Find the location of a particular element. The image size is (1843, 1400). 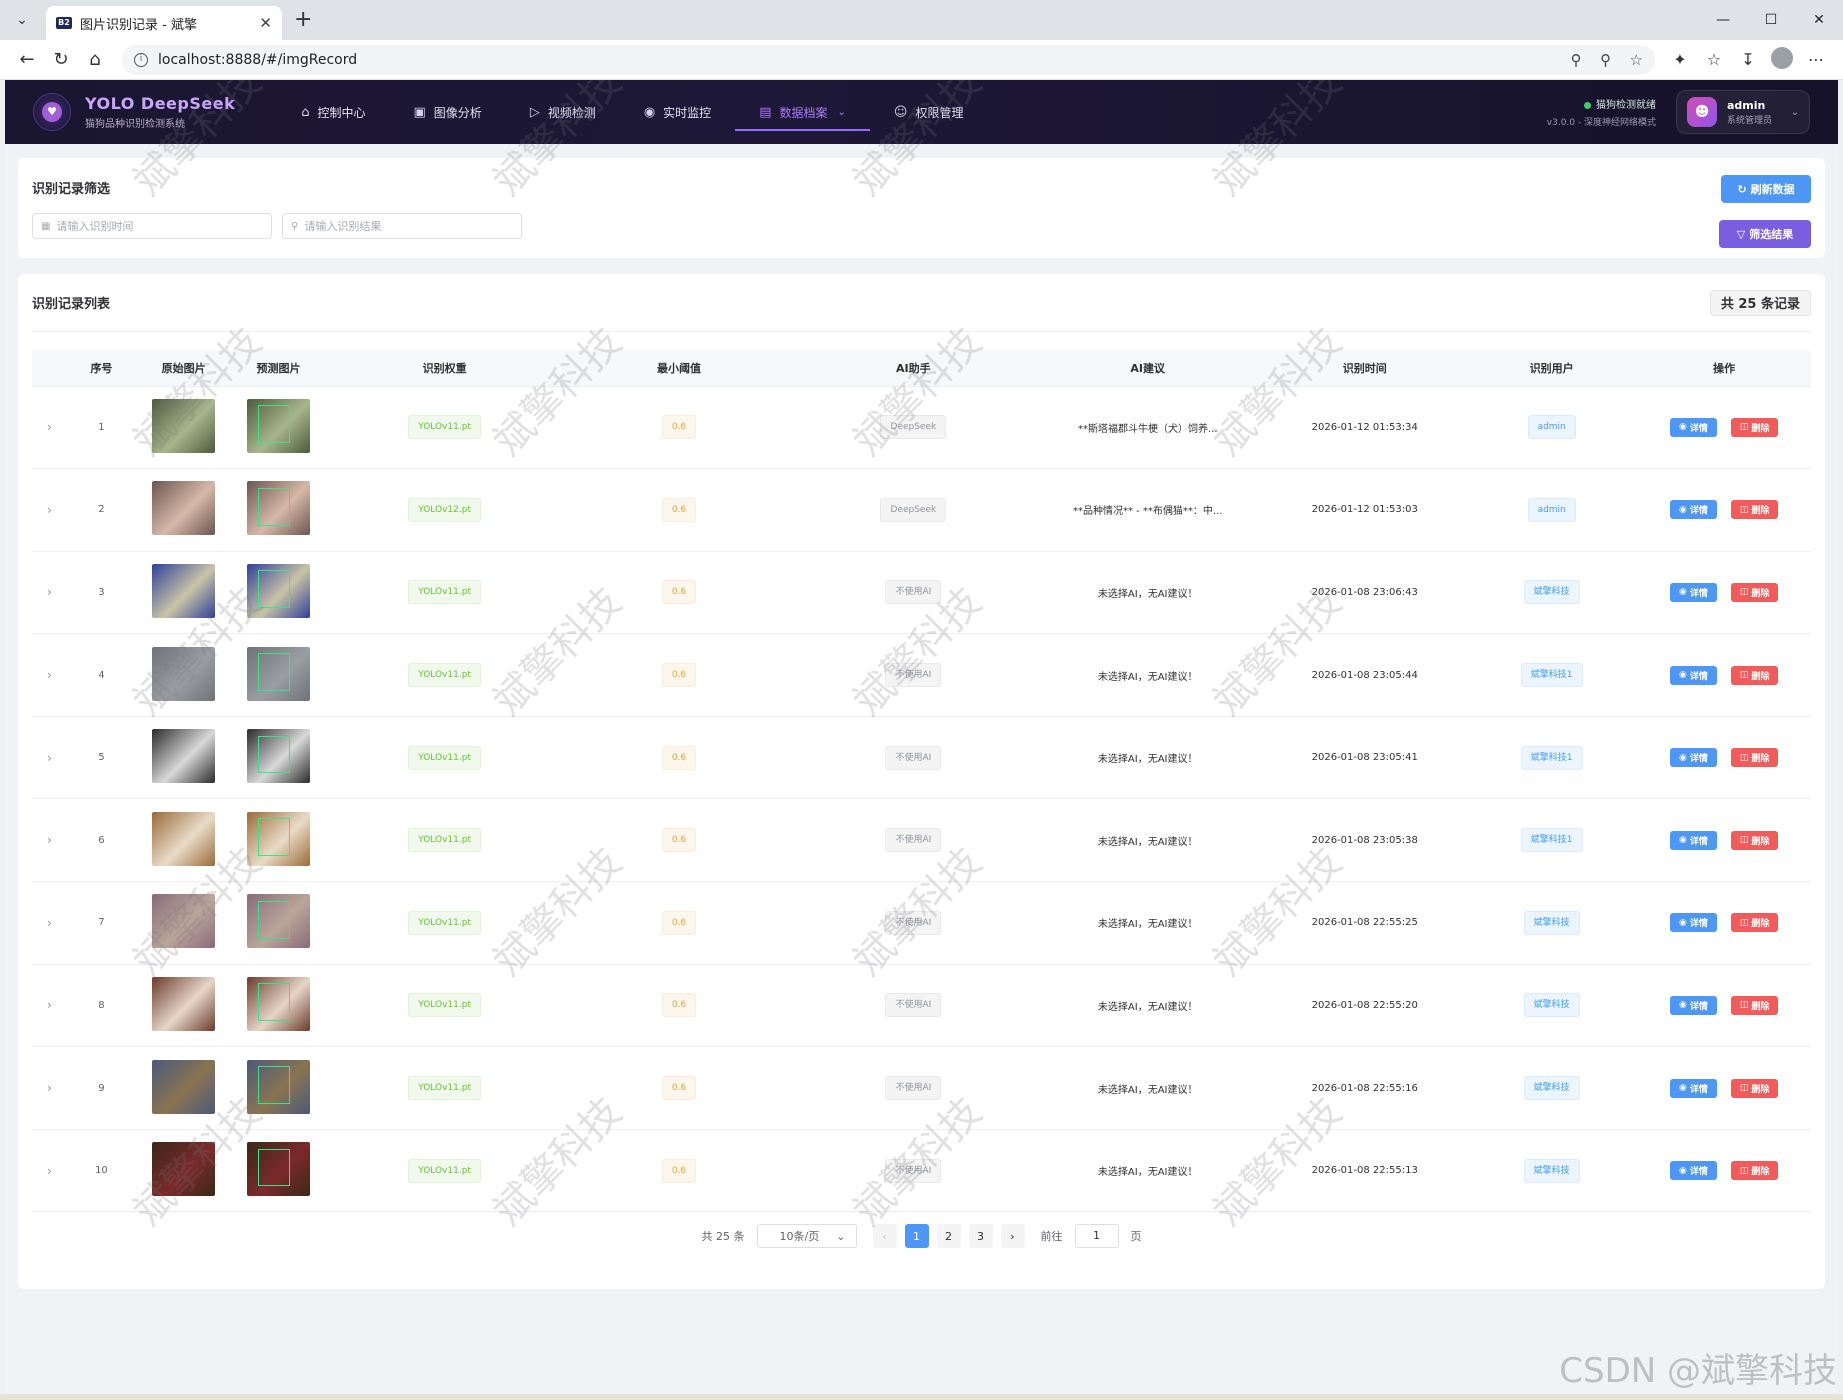

nav-item-permissions: ☺ 权限管理 is located at coordinates (929, 112).